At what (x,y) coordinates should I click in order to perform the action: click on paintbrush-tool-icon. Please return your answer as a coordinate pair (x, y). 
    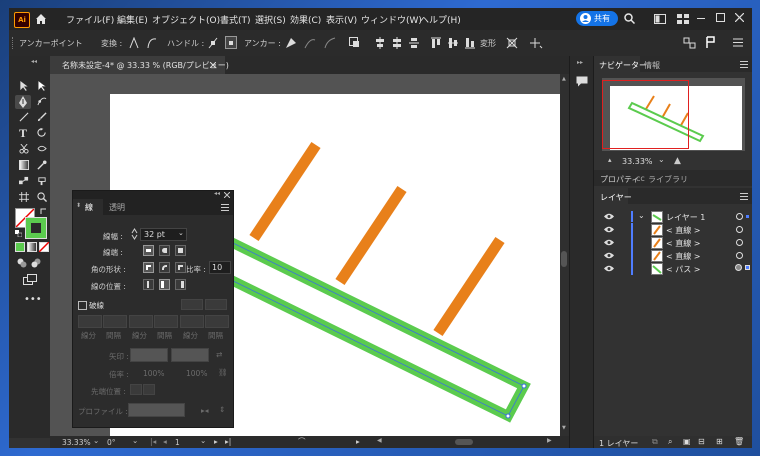
    Looking at the image, I should click on (42, 117).